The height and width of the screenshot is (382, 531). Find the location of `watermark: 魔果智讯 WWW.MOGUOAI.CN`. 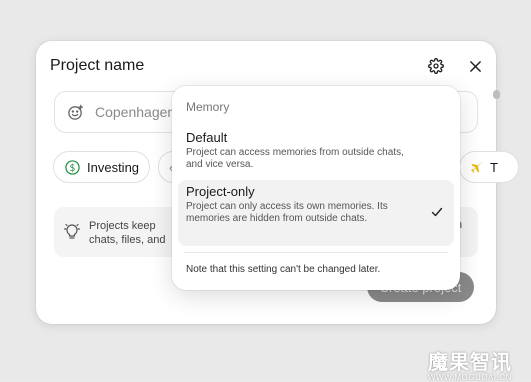

watermark: 魔果智讯 WWW.MOGUOAI.CN is located at coordinates (478, 364).